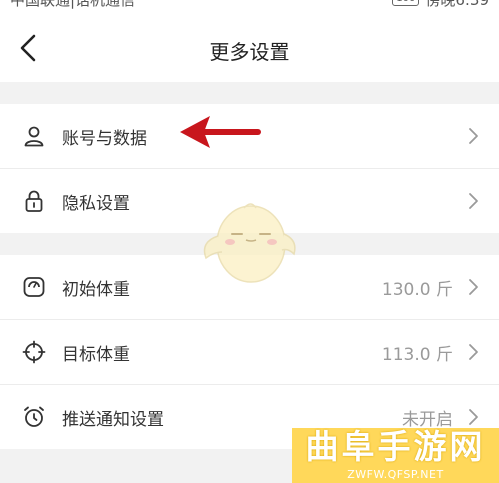 The width and height of the screenshot is (499, 483). What do you see at coordinates (96, 203) in the screenshot?
I see `privacy-label: 隐私设置` at bounding box center [96, 203].